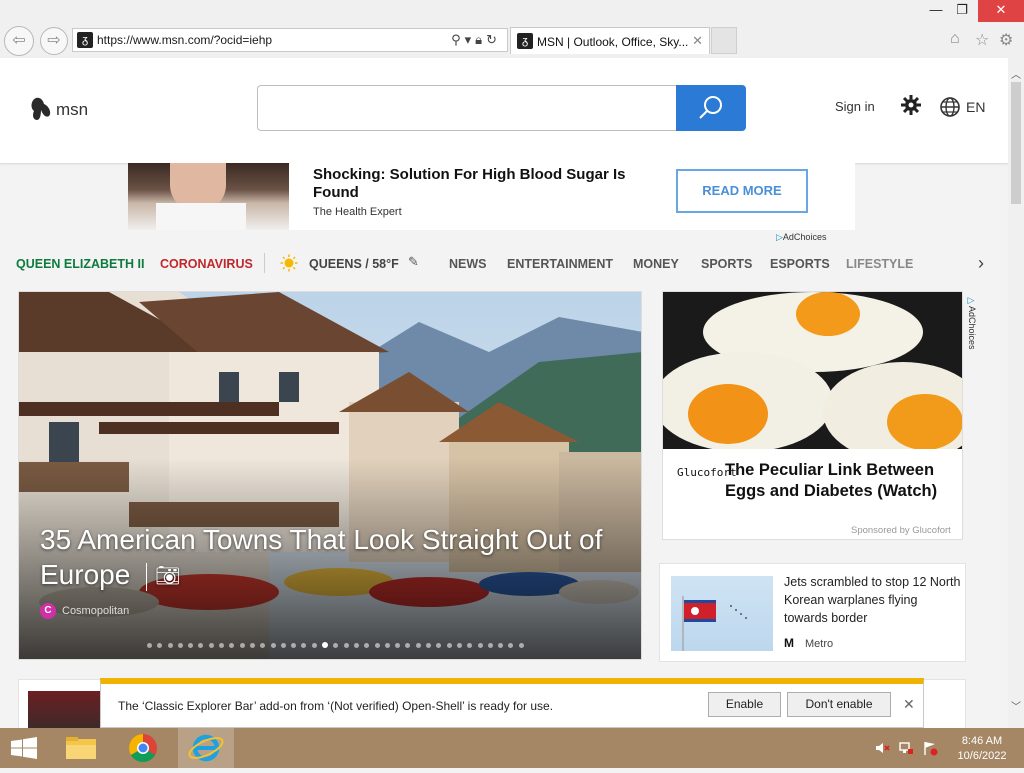  I want to click on dont-enable-button: Don't enable, so click(839, 704).